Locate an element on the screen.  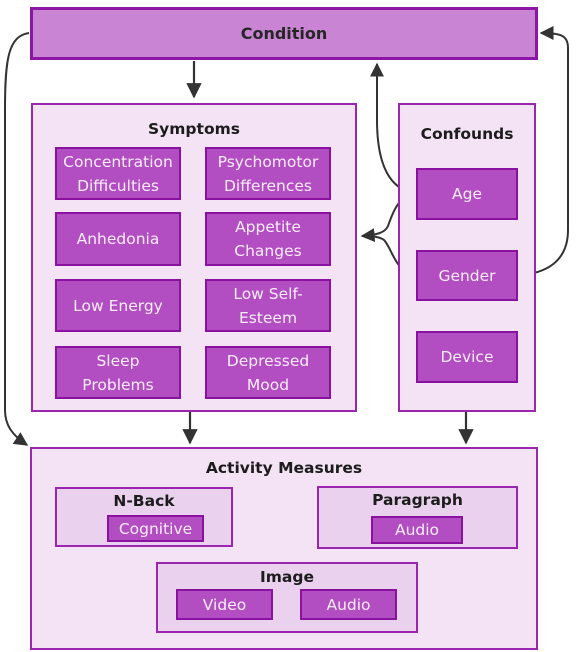
image-audio: Audio is located at coordinates (348, 604).